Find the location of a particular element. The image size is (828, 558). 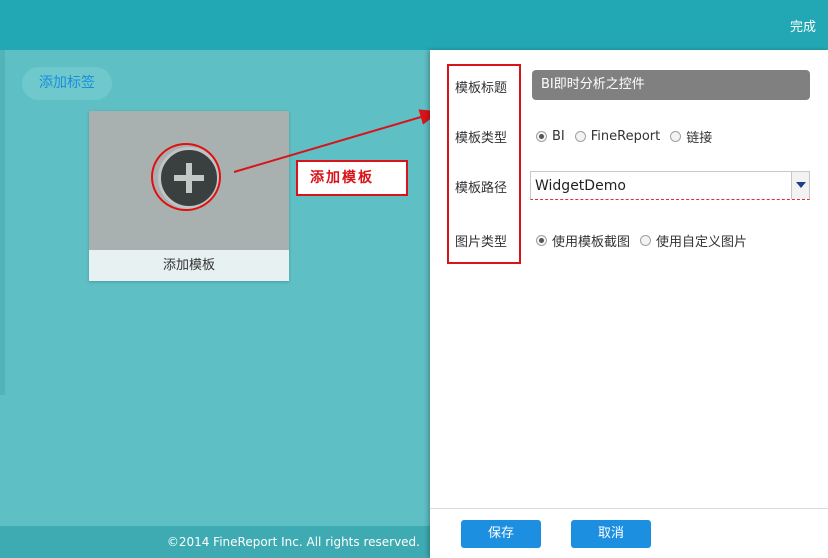

template-type-option-finereport: FineReport is located at coordinates (617, 136).